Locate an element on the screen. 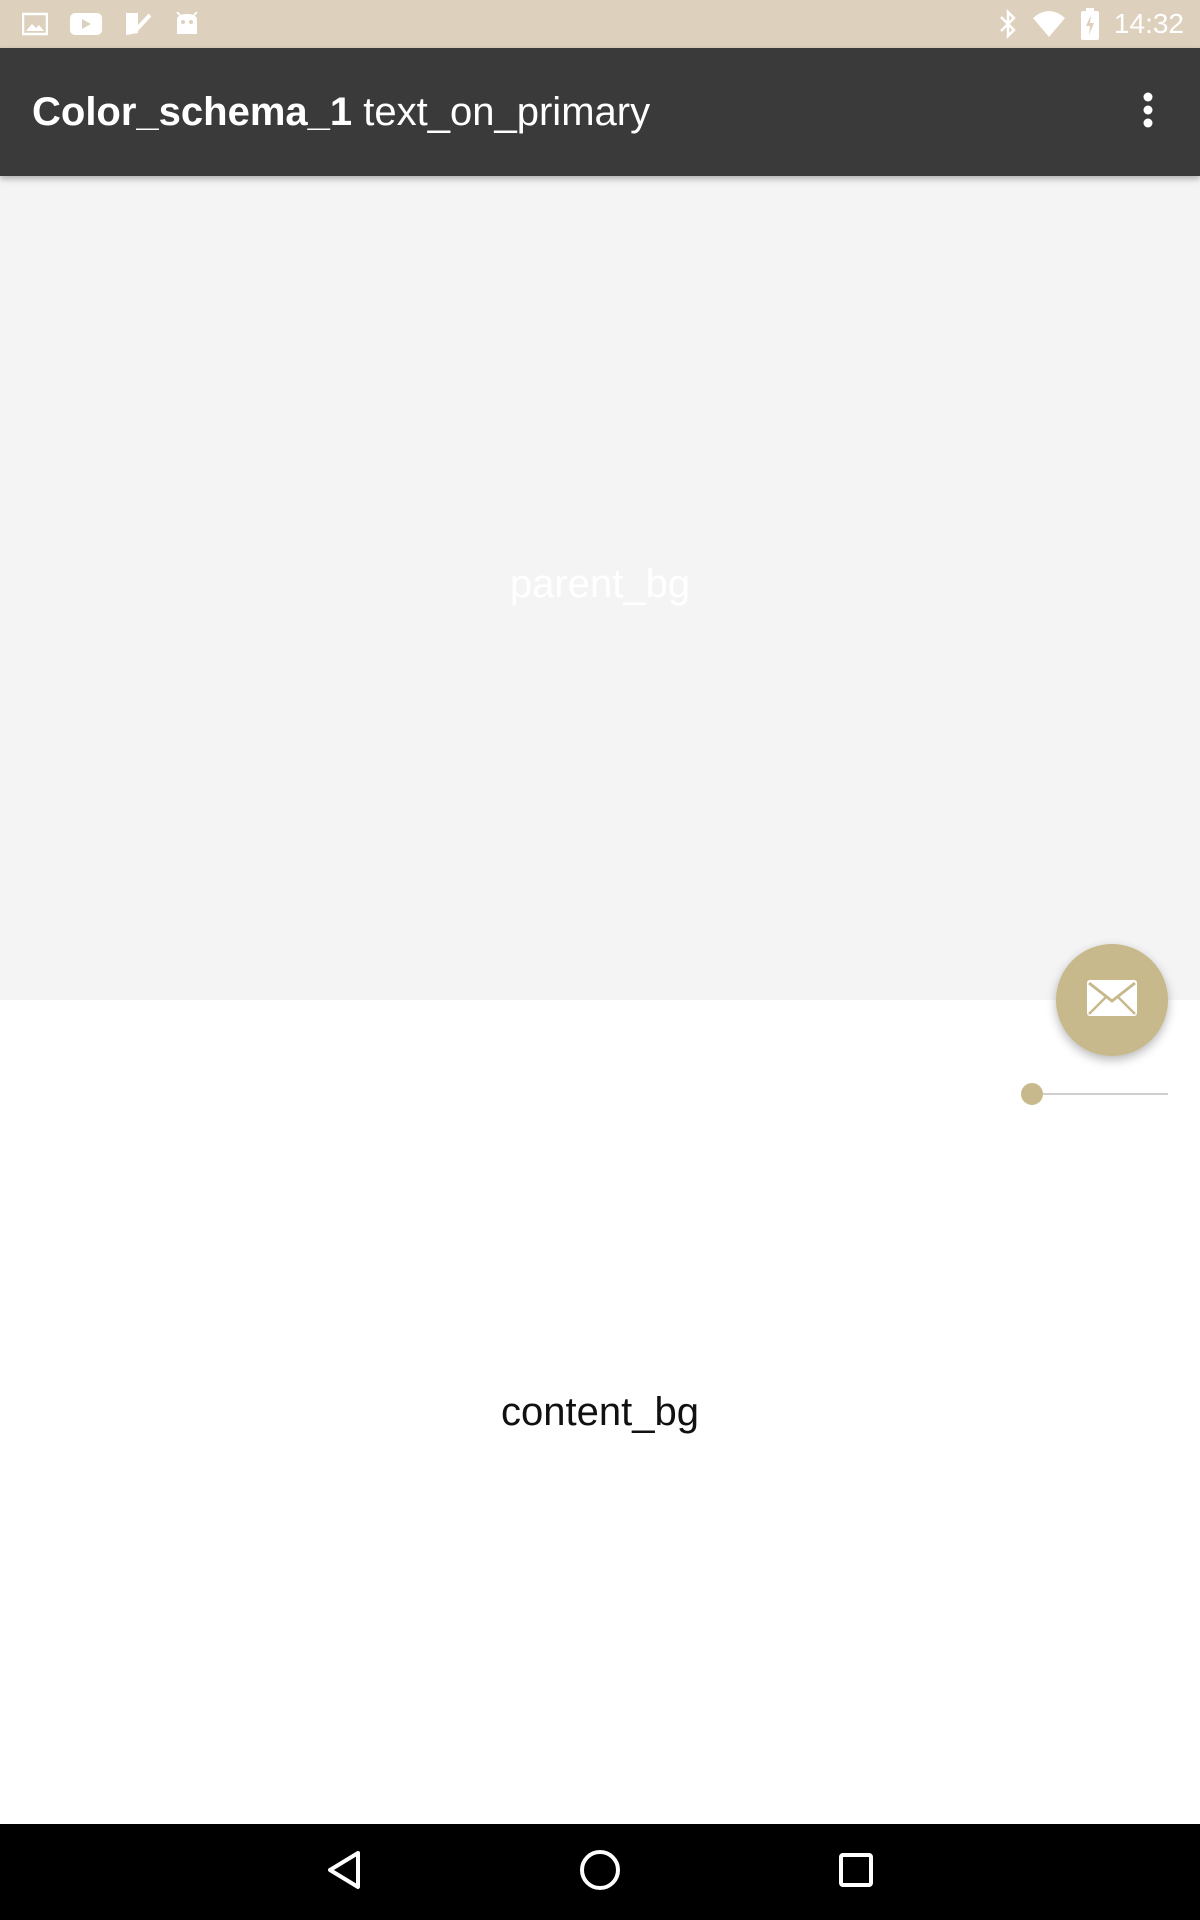  battery-charging-icon is located at coordinates (1090, 24).